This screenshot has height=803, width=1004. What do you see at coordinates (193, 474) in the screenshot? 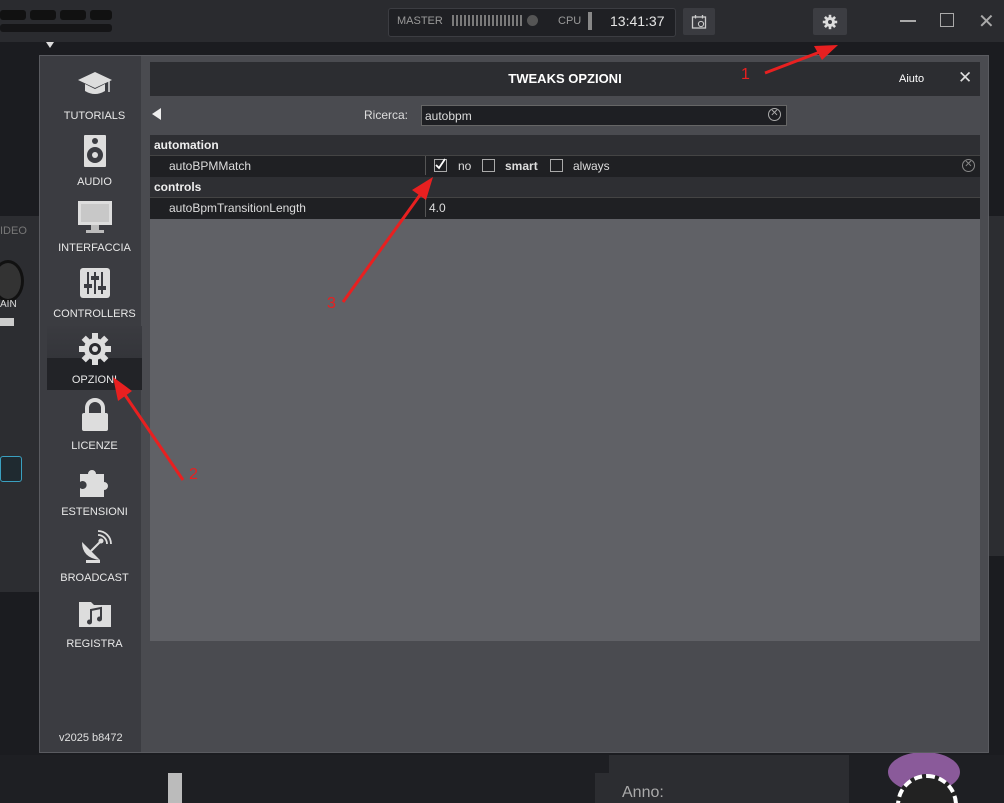
I see `annotation-number-2: 2` at bounding box center [193, 474].